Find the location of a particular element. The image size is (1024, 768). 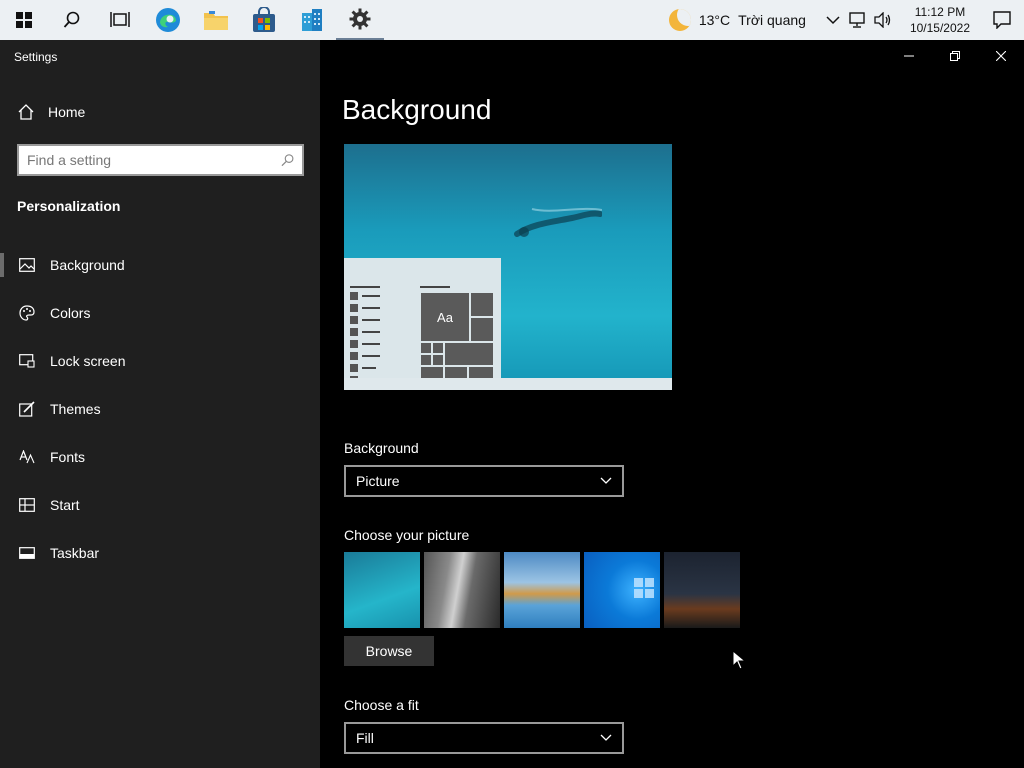

section-title: Personalization is located at coordinates (69, 206).